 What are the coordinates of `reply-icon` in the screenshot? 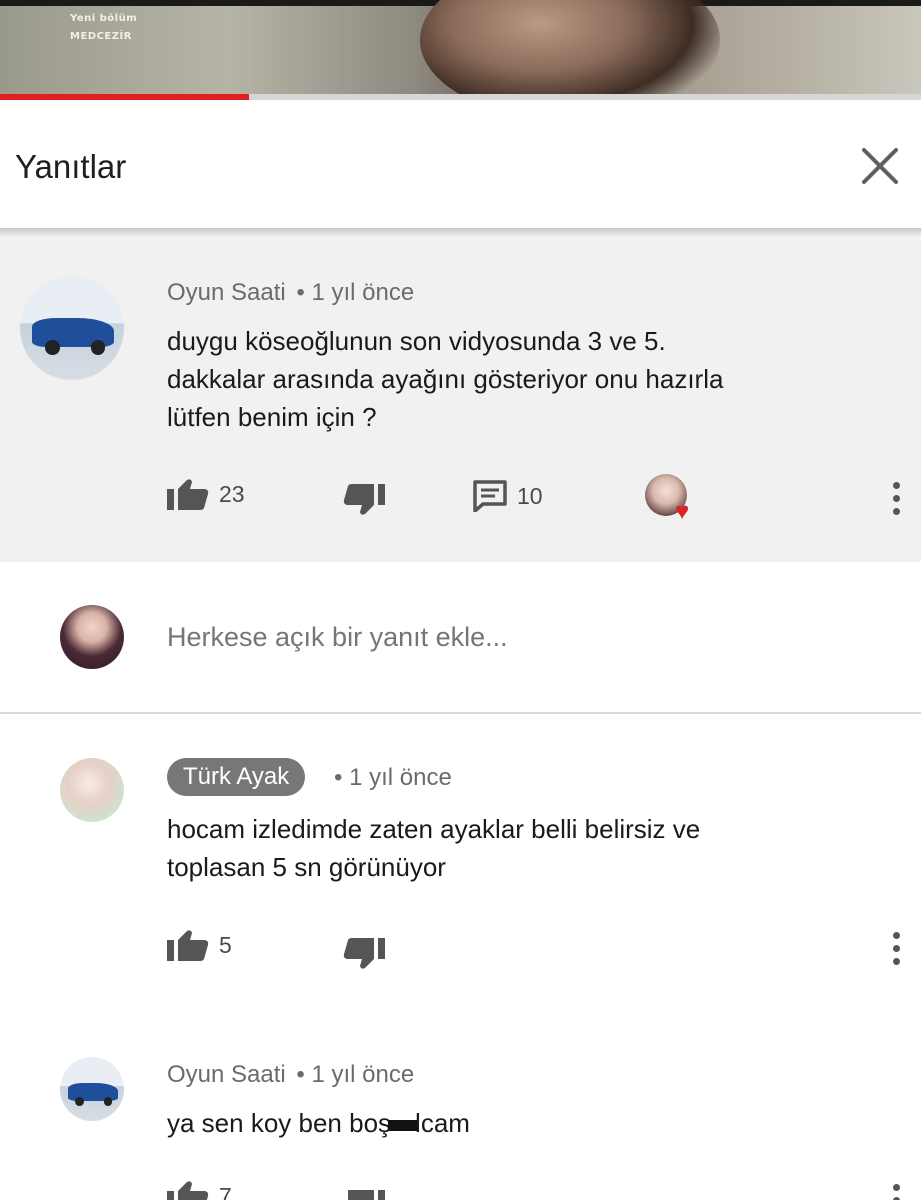 It's located at (490, 496).